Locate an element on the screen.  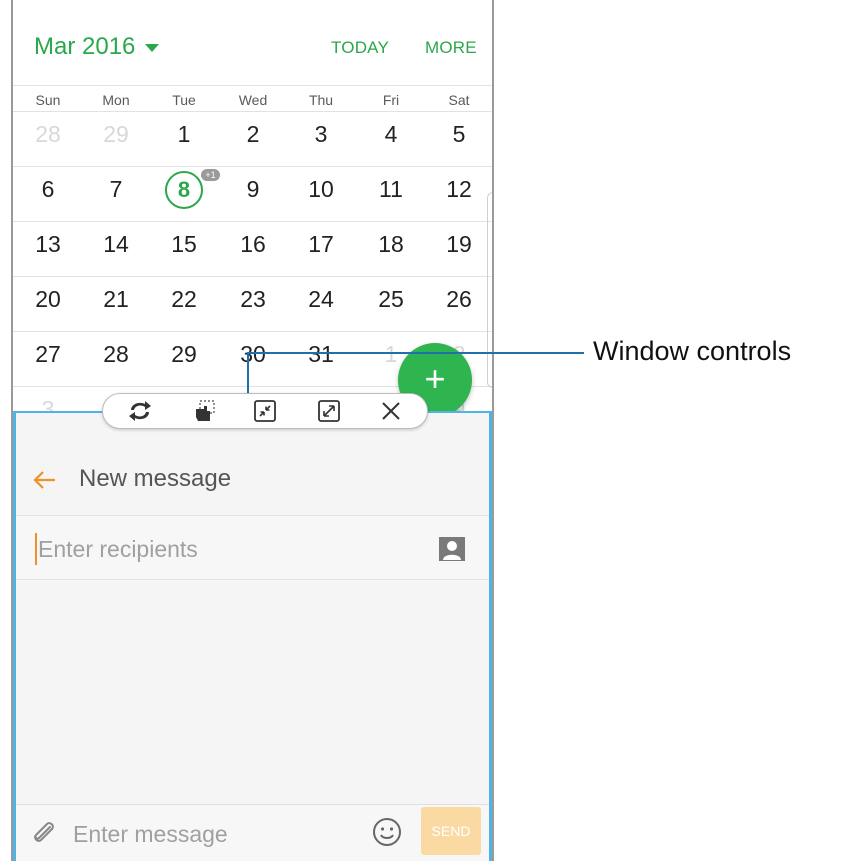
weekday-sat: Sat is located at coordinates (459, 100).